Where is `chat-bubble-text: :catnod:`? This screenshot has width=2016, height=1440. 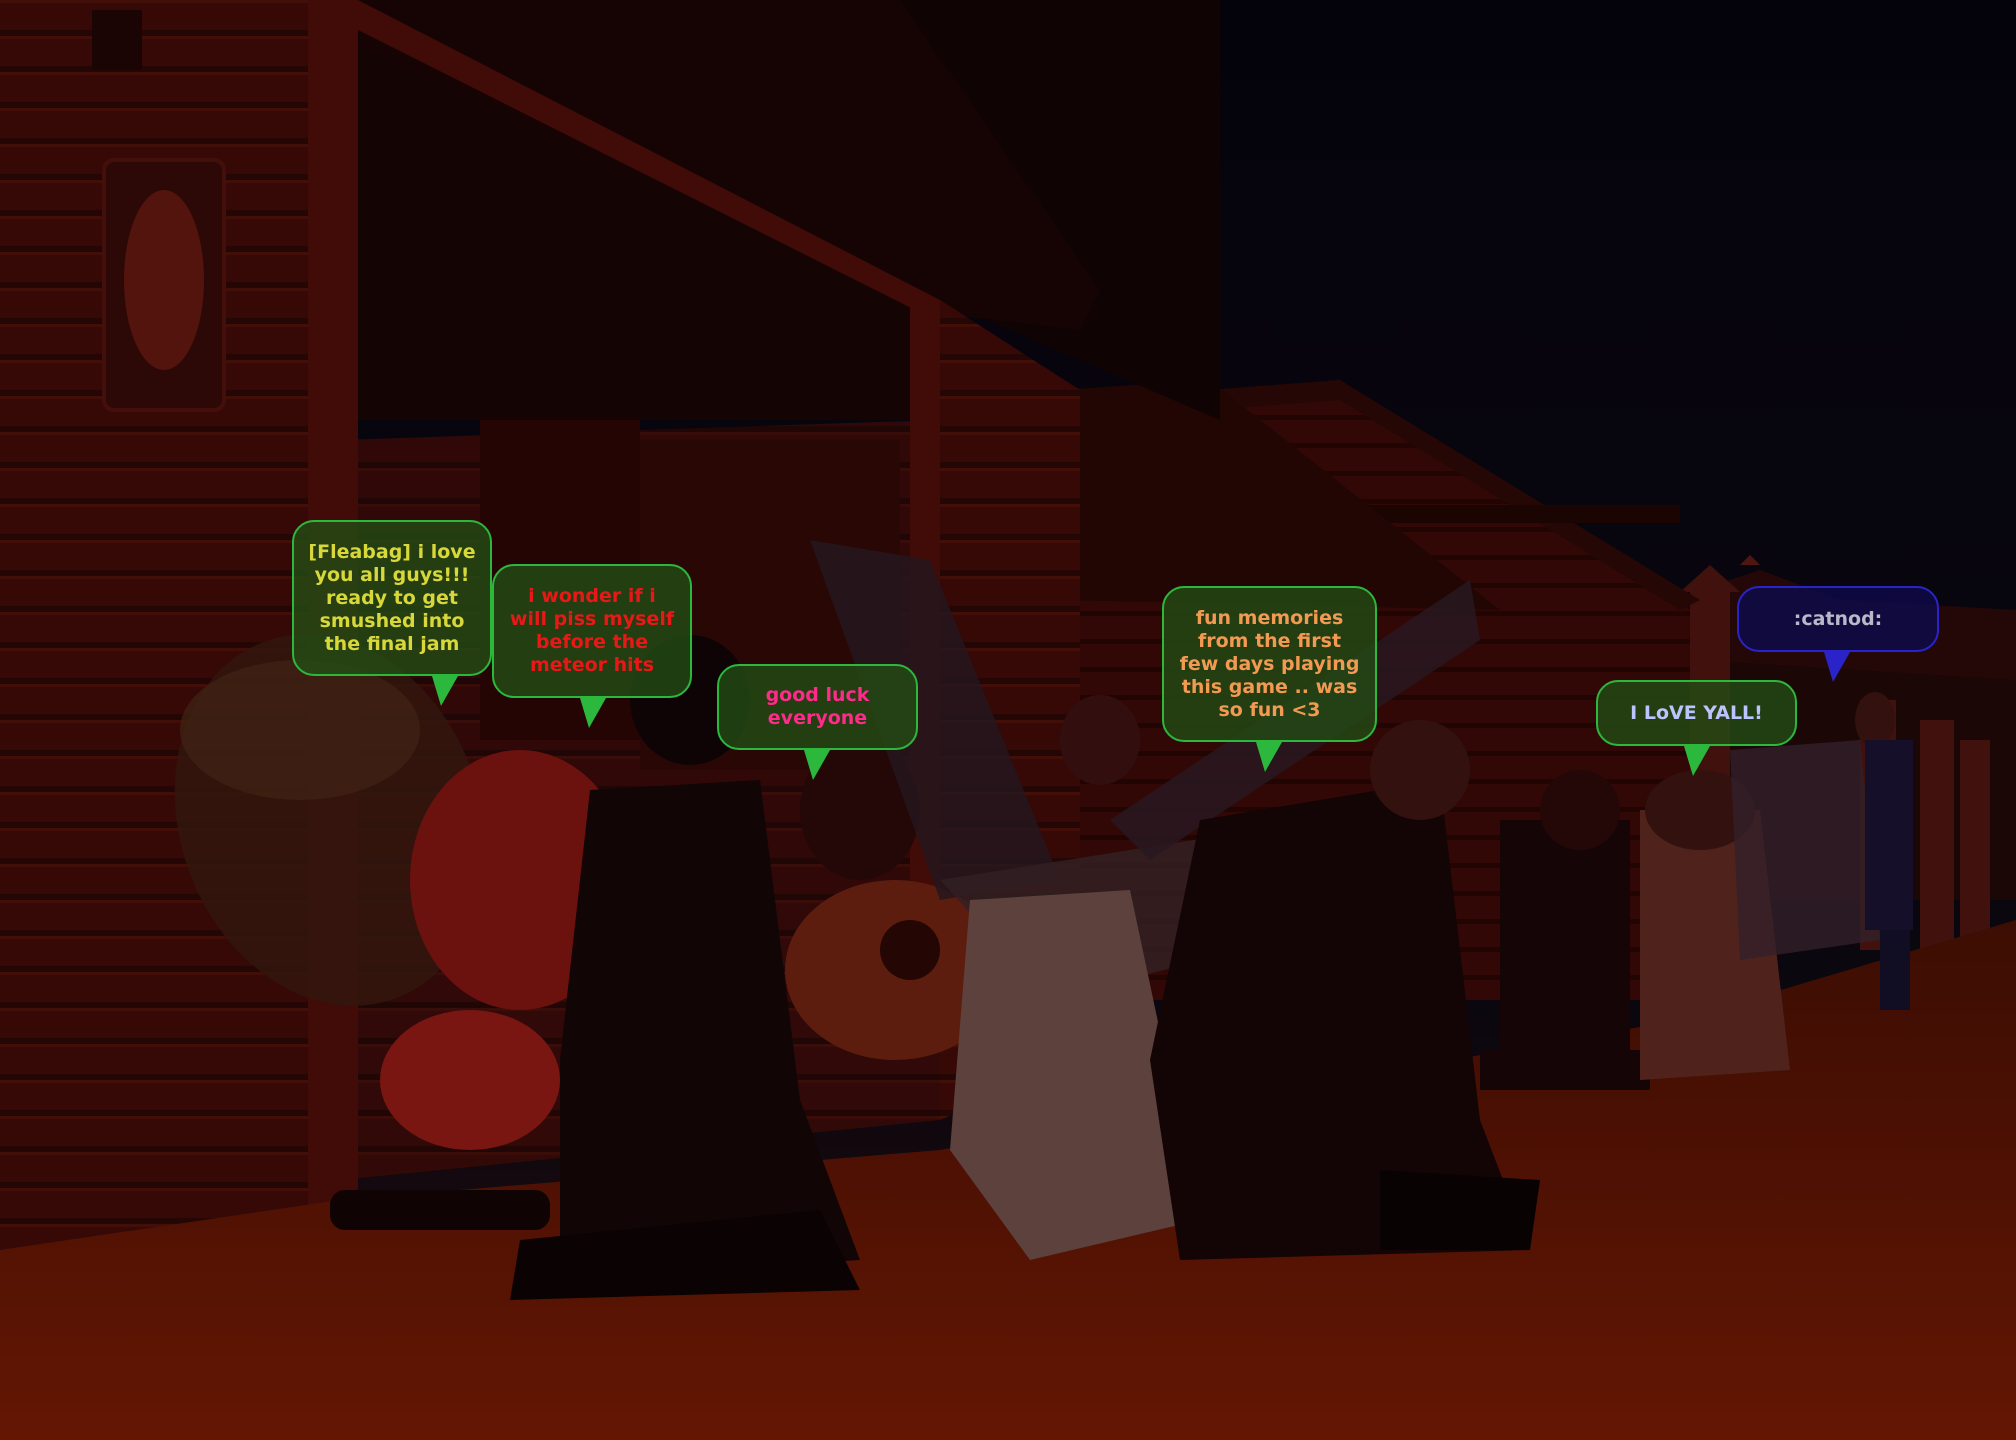
chat-bubble-text: :catnod: is located at coordinates (1838, 618).